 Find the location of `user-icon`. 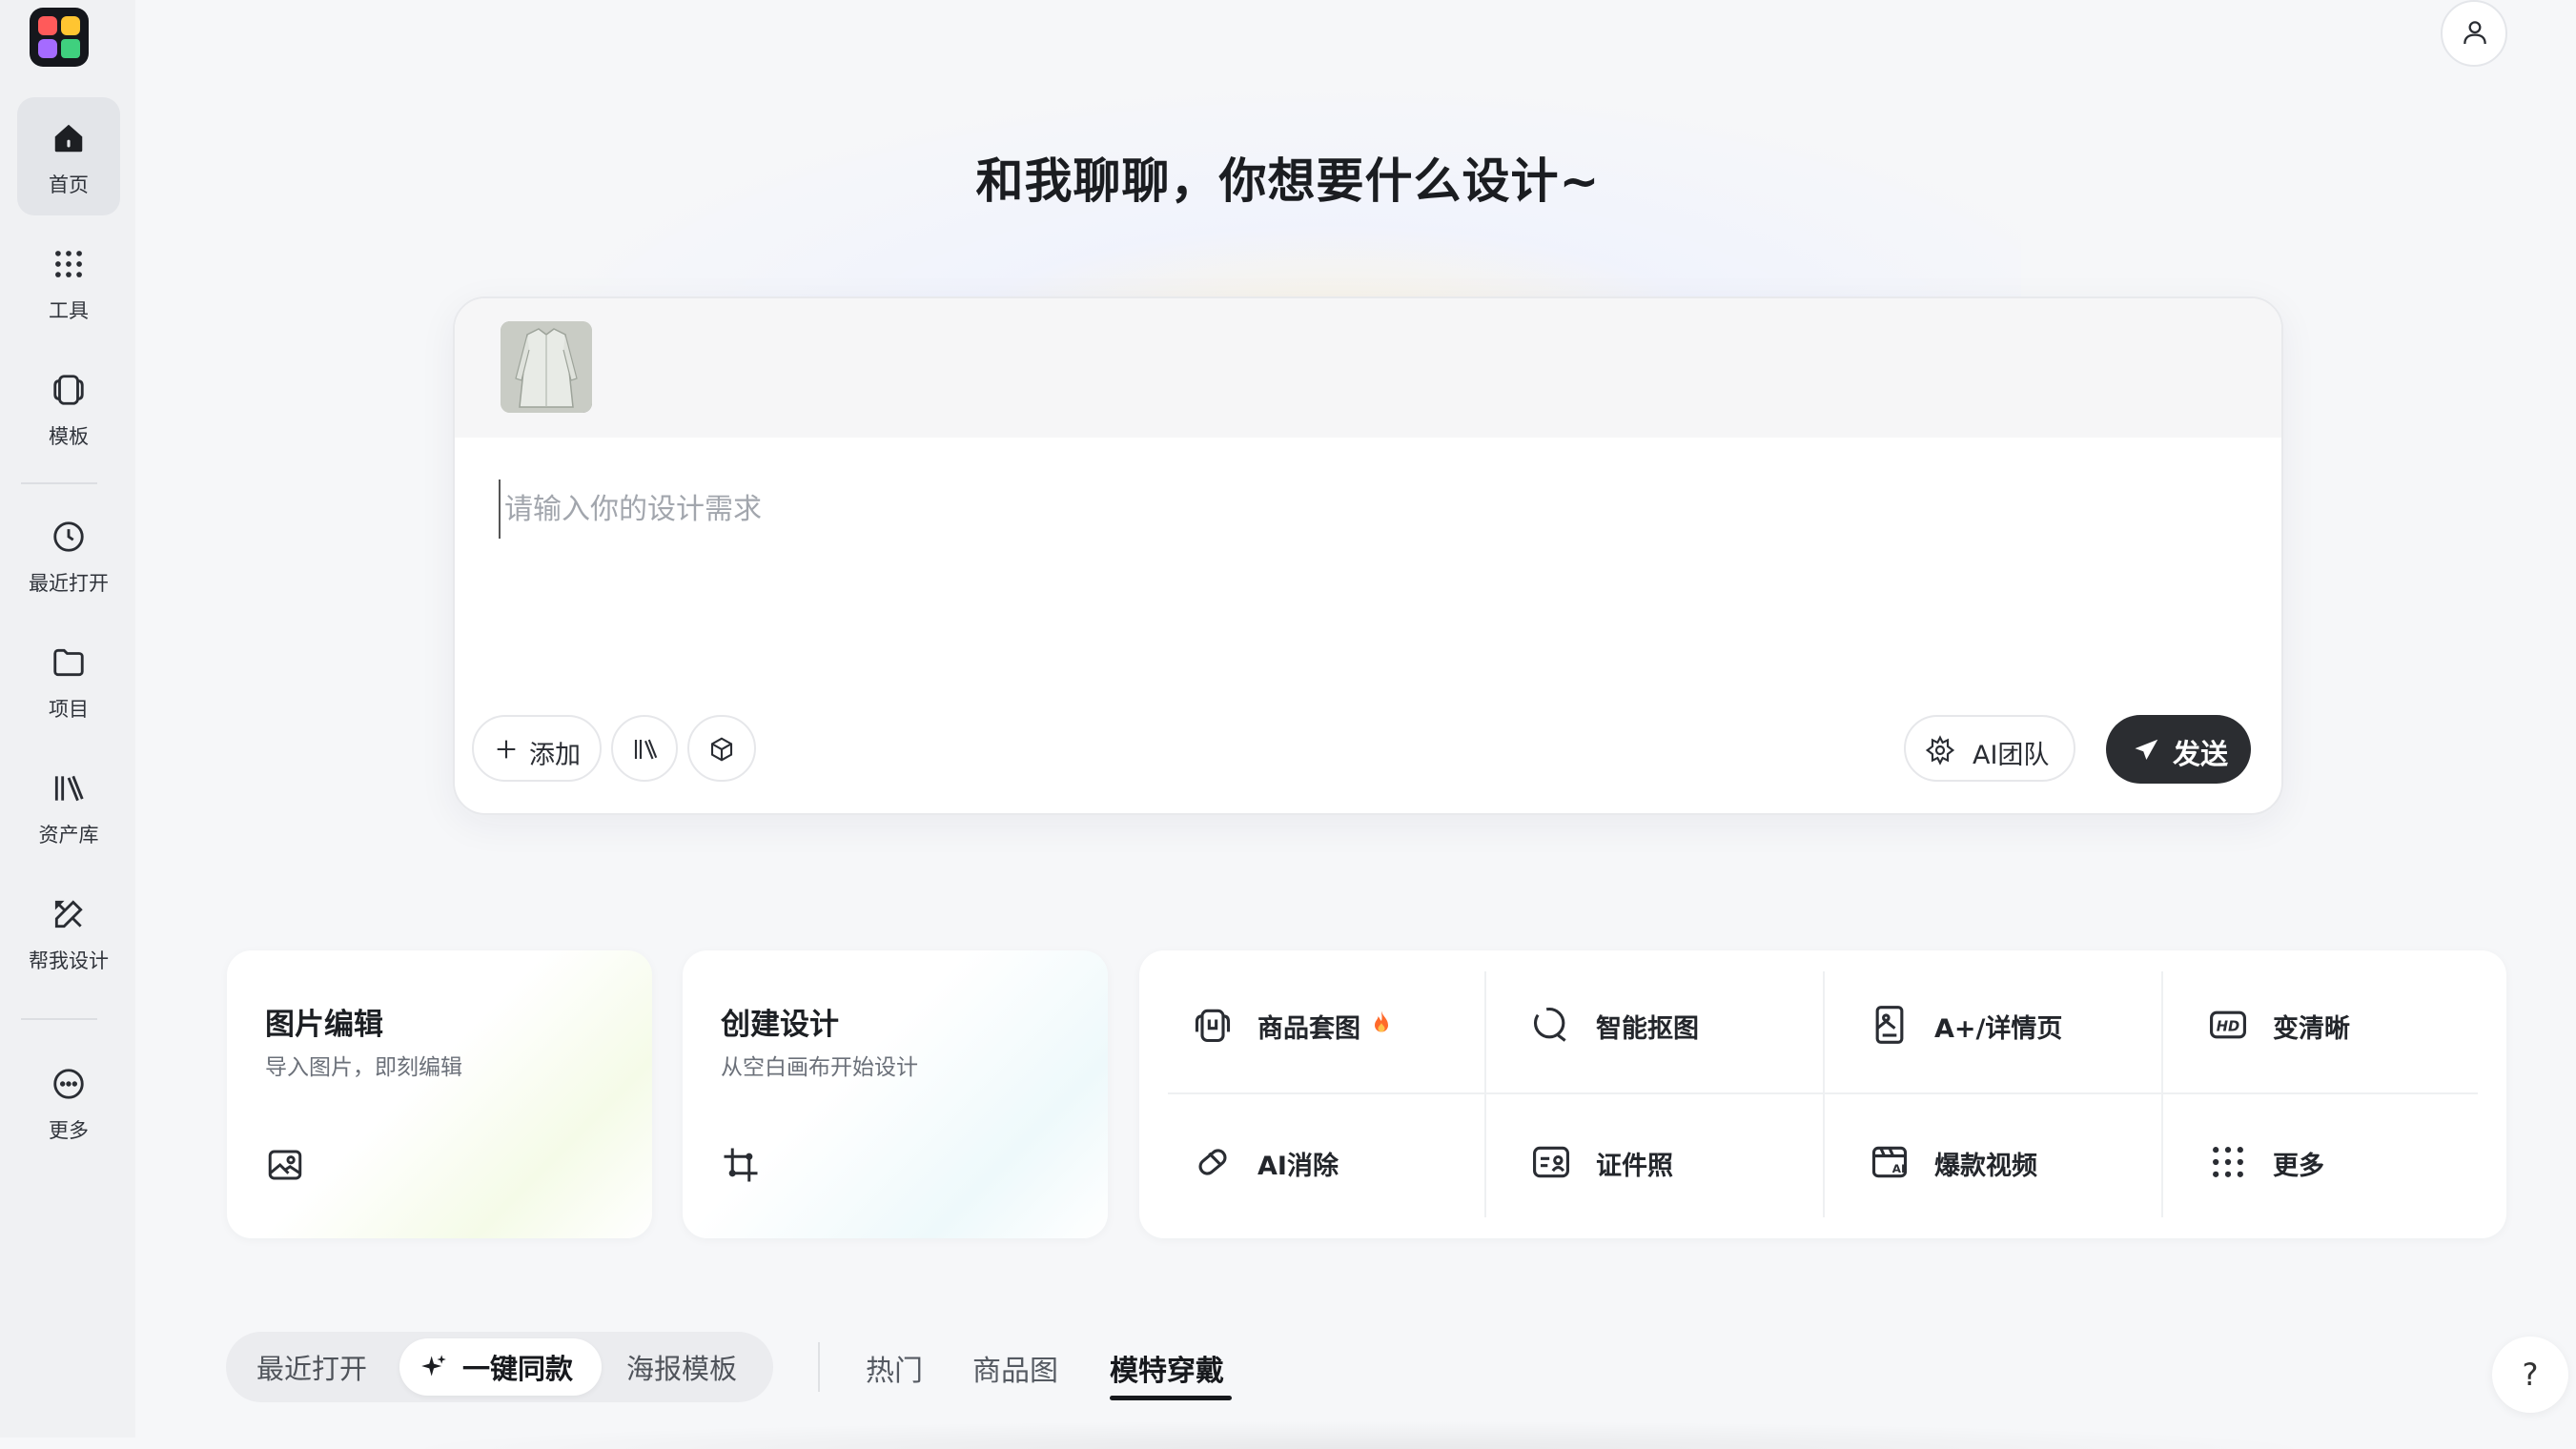

user-icon is located at coordinates (2475, 33).